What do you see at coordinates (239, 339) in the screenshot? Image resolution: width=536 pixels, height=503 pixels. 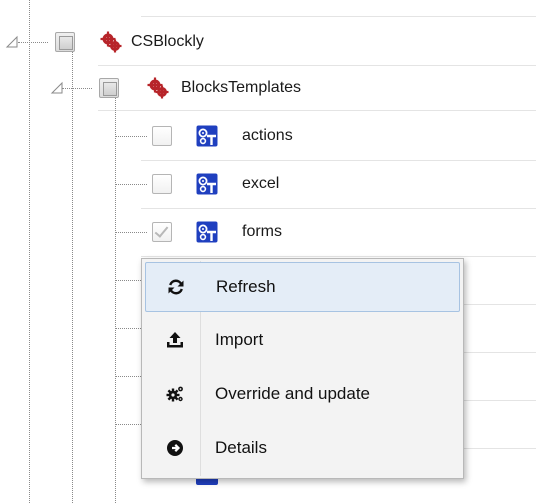 I see `menu-item-label: Import` at bounding box center [239, 339].